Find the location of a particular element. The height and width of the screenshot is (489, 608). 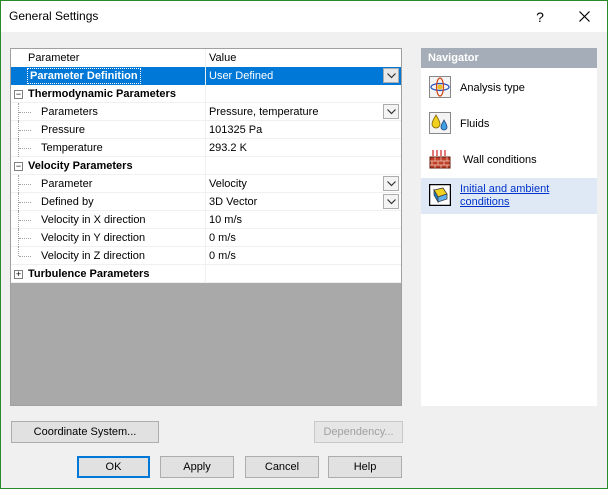

window-title: General Settings is located at coordinates (54, 16).